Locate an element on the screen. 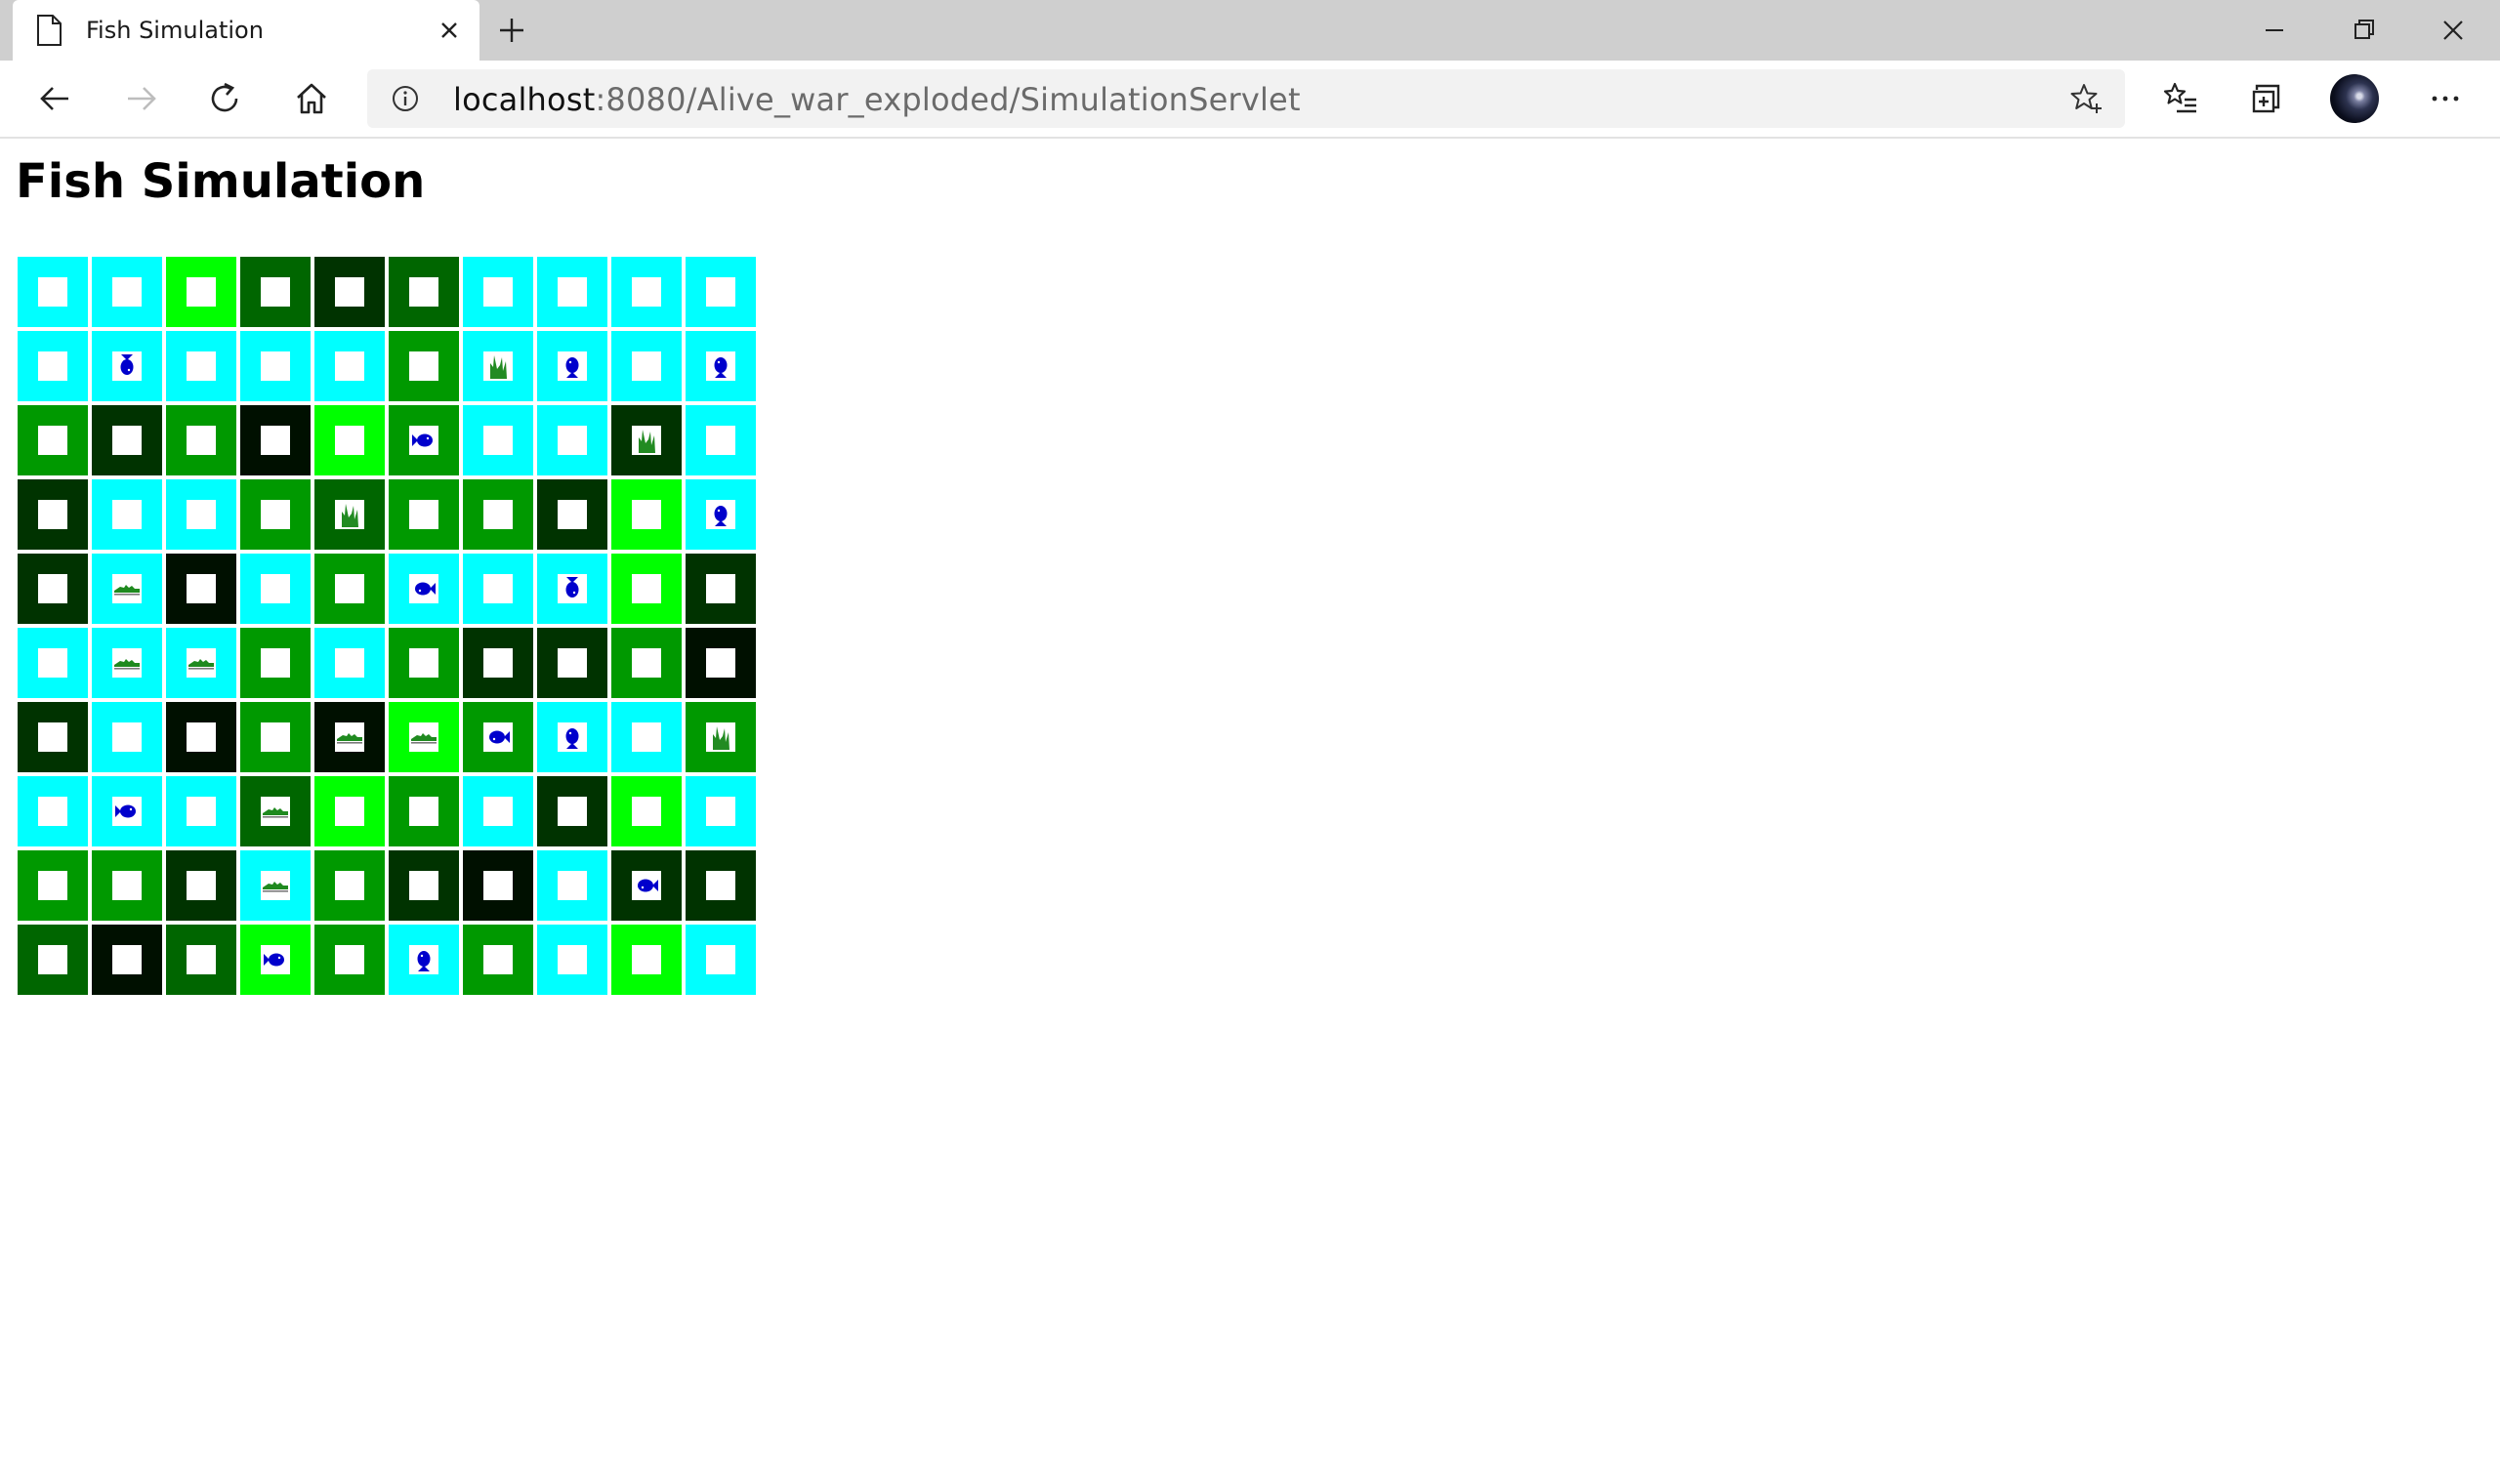 The image size is (2500, 1484). url-host: localhost is located at coordinates (524, 100).